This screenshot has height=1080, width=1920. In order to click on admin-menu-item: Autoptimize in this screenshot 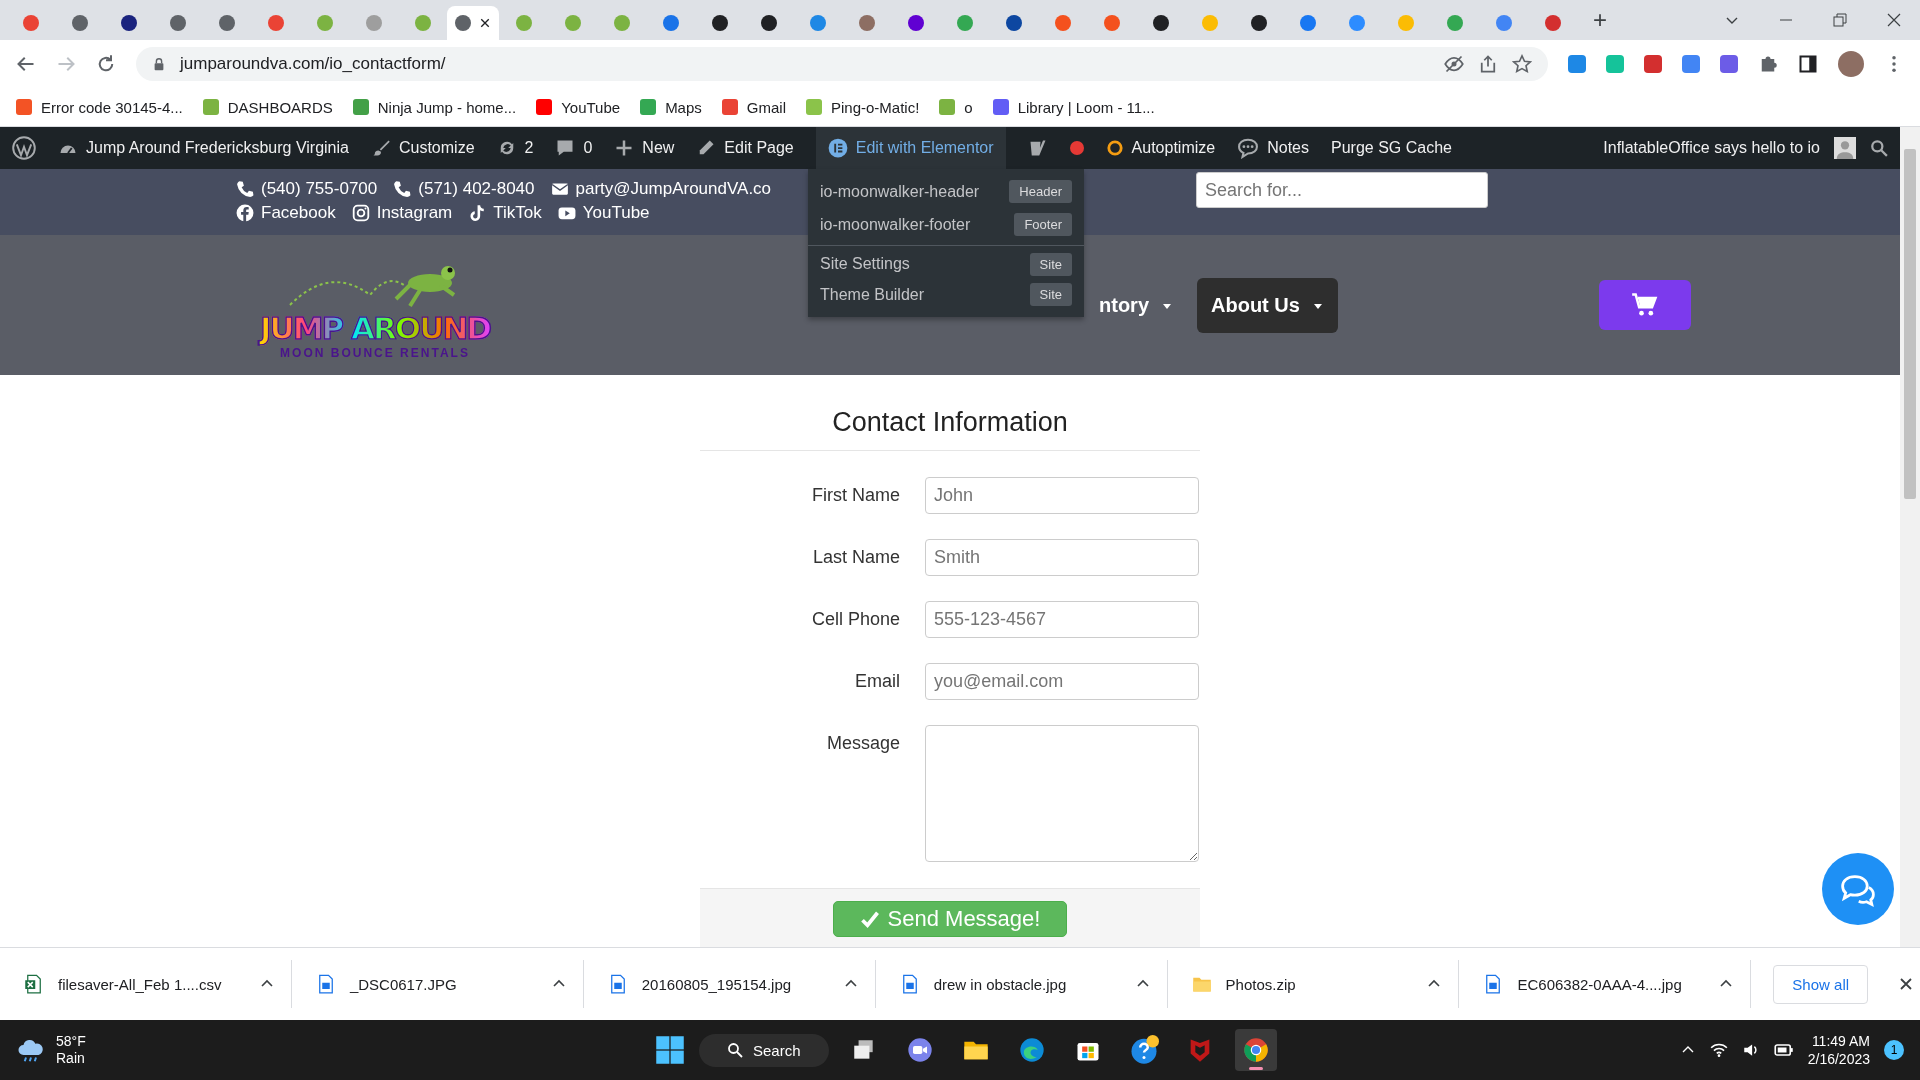, I will do `click(1160, 148)`.